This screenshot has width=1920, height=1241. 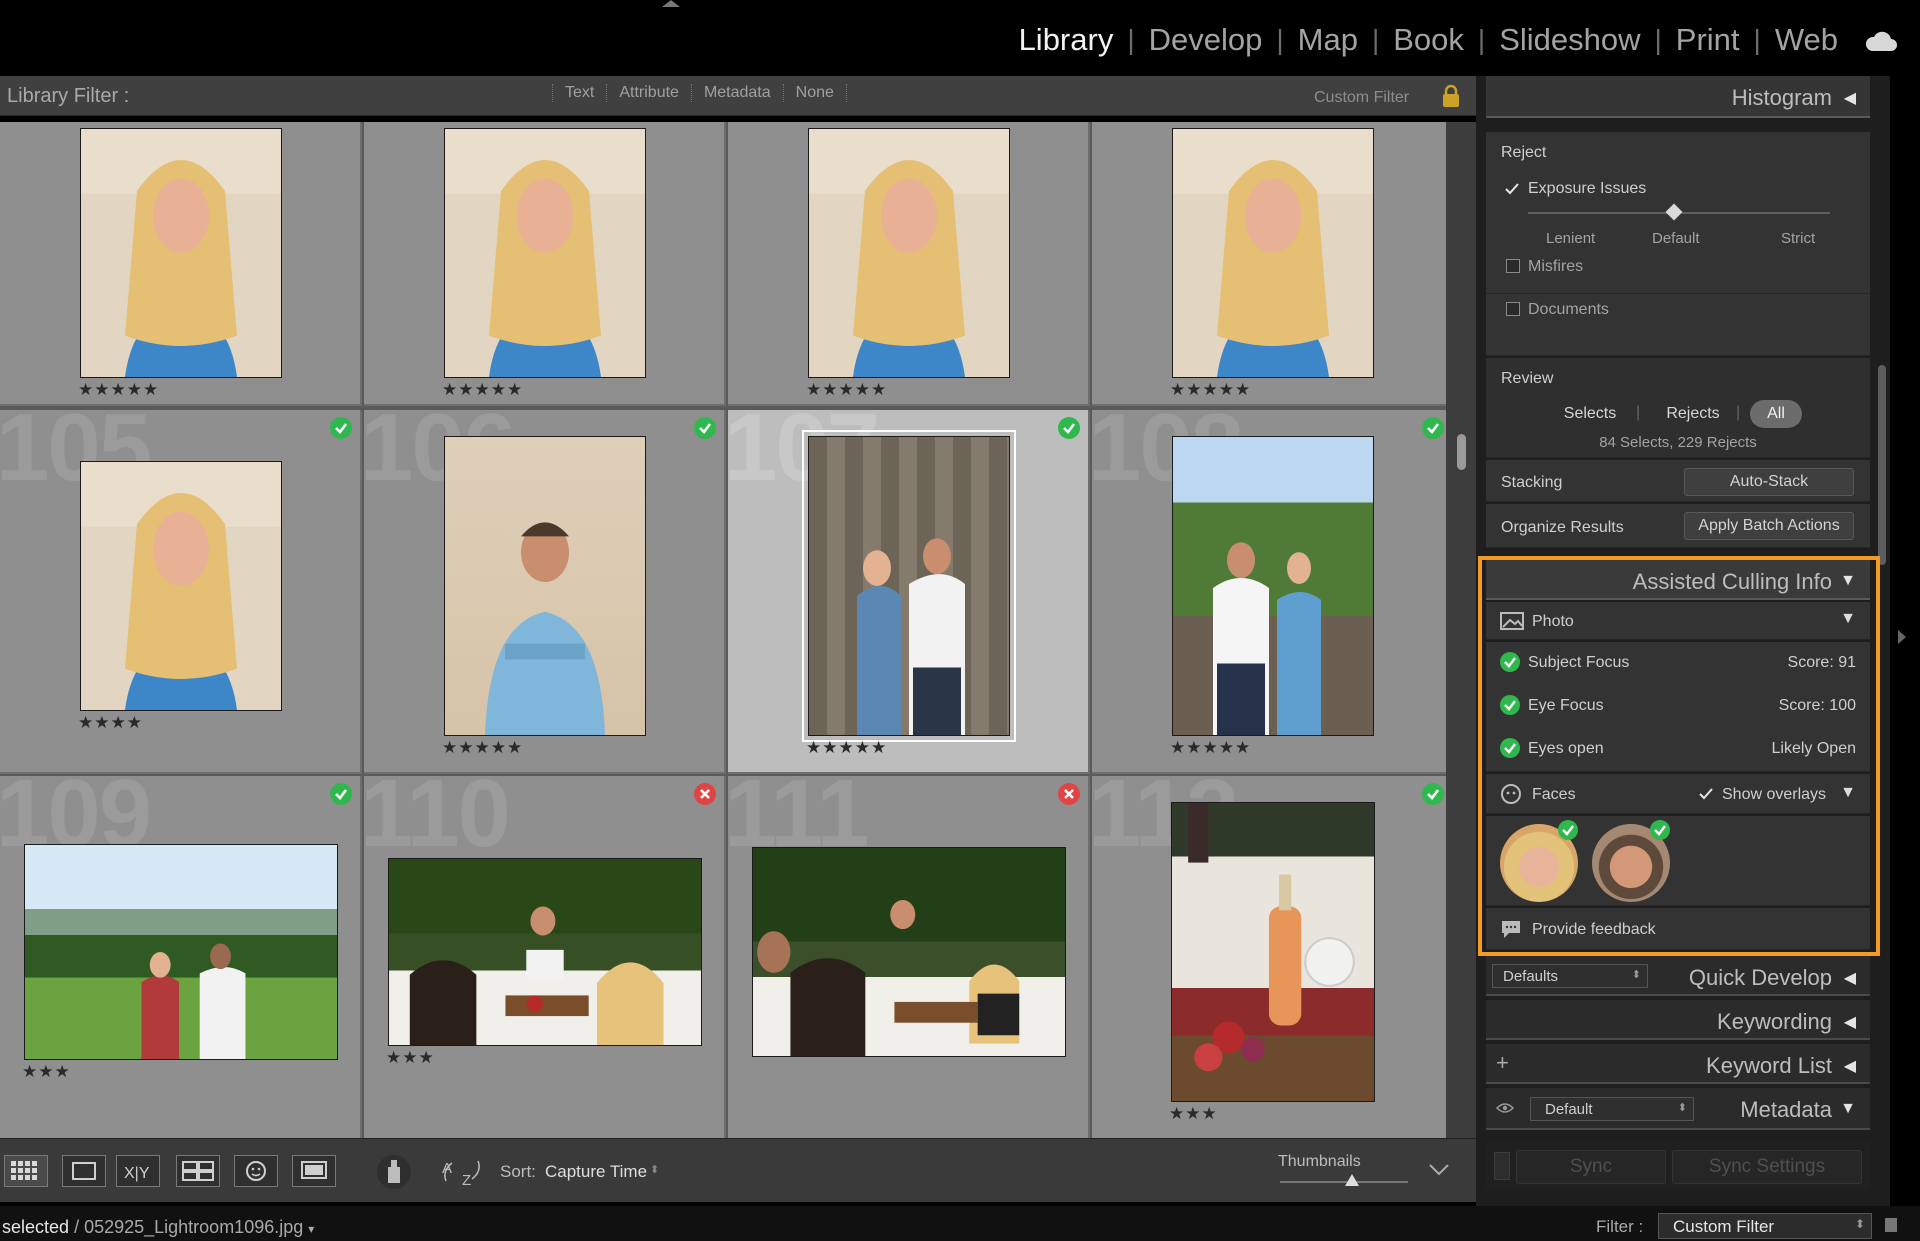 I want to click on quick-develop-preset-select: Defaults ⬍, so click(x=1570, y=976).